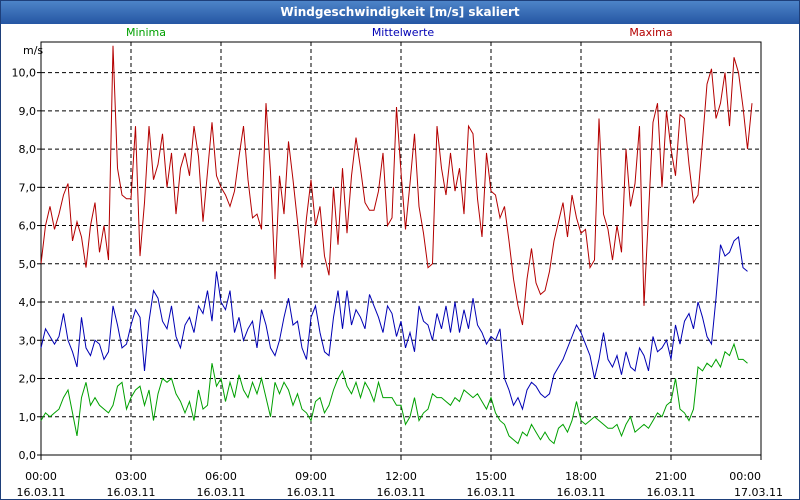 The height and width of the screenshot is (500, 800). I want to click on x-tick-time: 03:00, so click(131, 476).